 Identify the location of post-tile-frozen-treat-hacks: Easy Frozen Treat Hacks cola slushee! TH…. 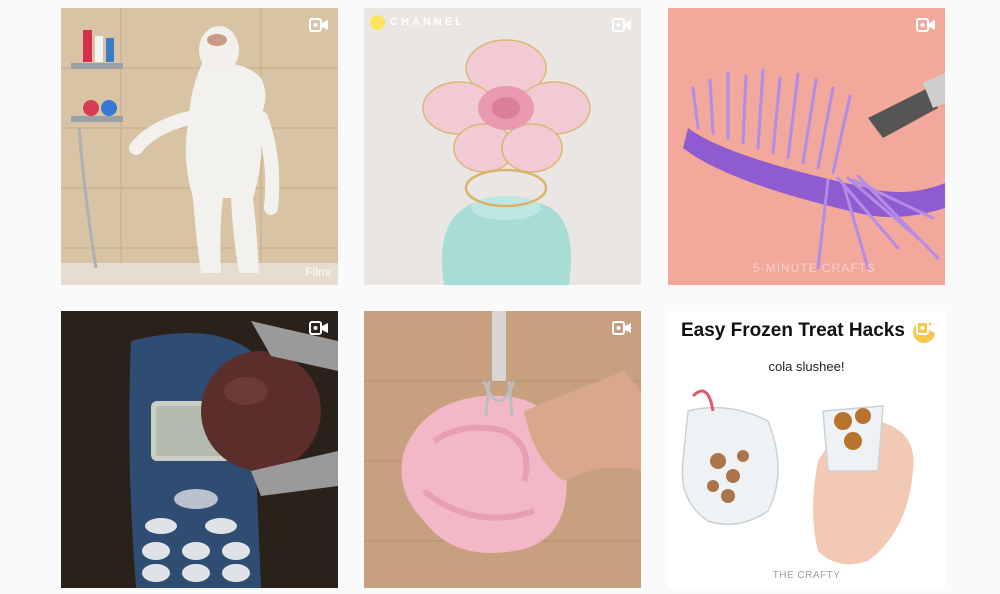
(806, 449).